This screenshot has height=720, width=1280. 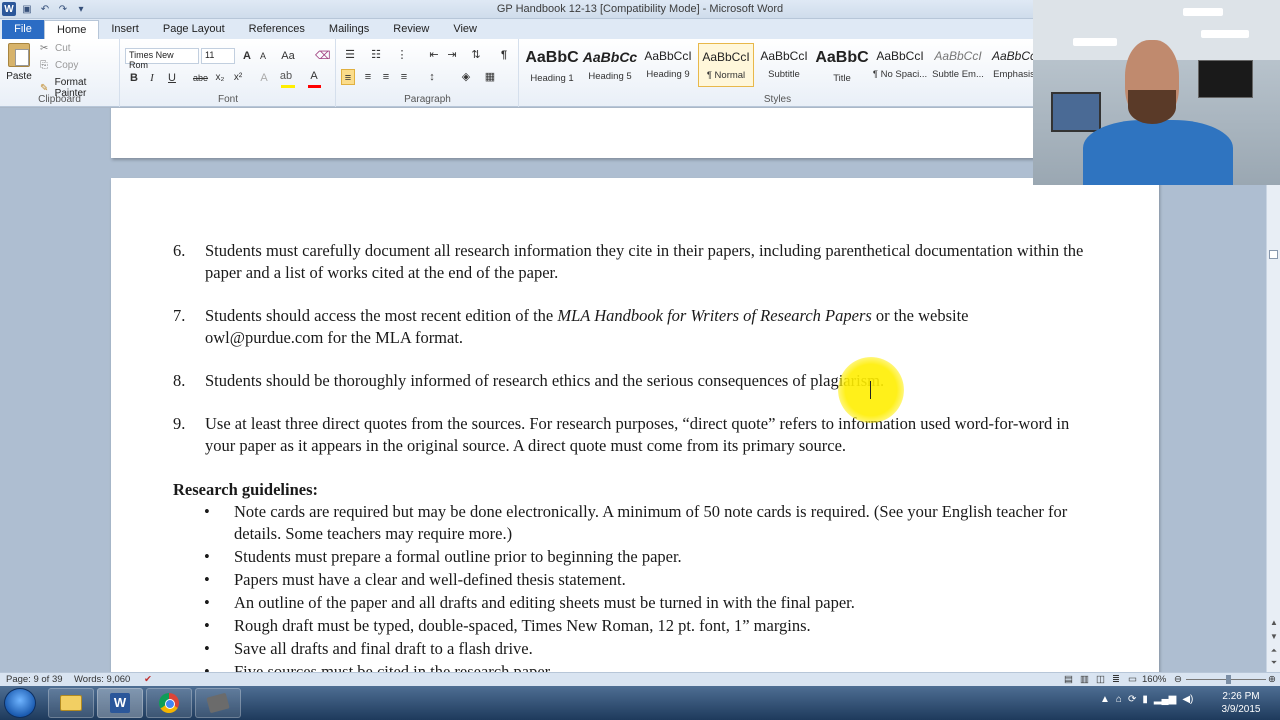 What do you see at coordinates (402, 55) in the screenshot?
I see `multilevel-list-icon: ⋮` at bounding box center [402, 55].